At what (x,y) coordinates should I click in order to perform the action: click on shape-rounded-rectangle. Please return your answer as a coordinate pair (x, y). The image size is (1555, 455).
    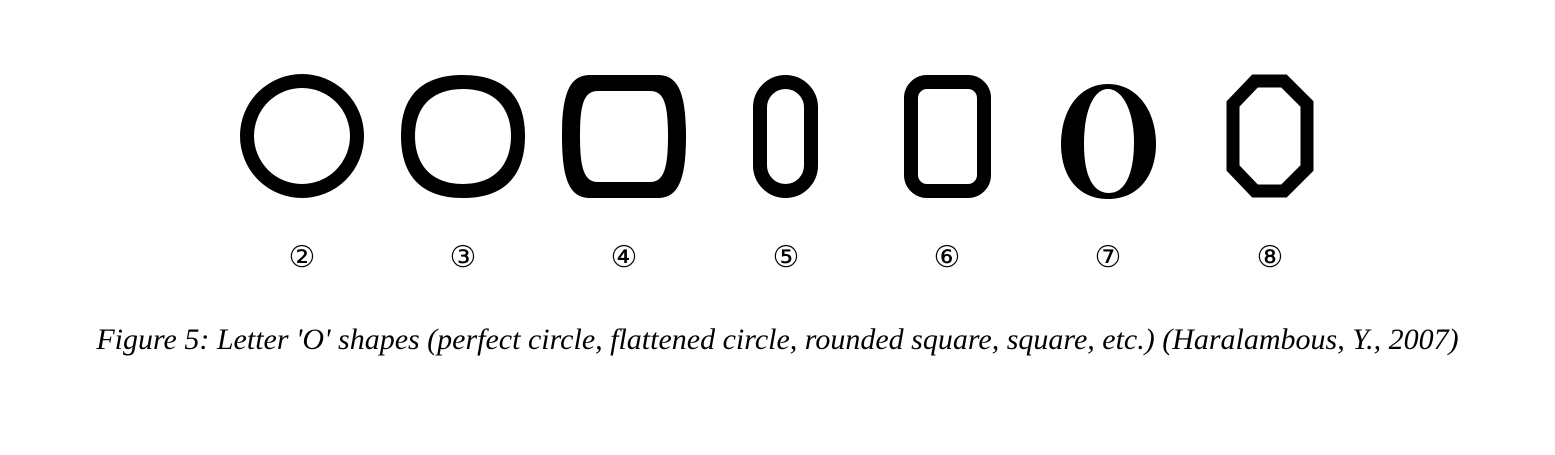
    Looking at the image, I should click on (947, 136).